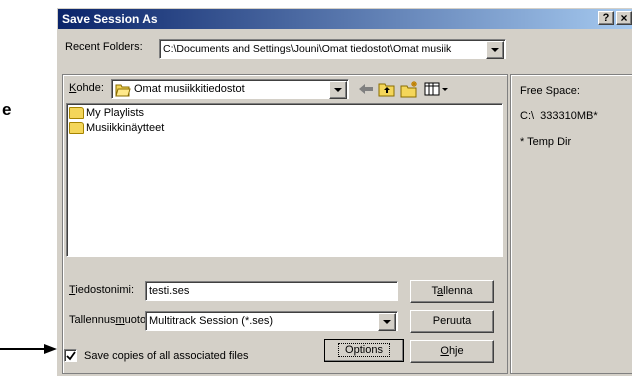  What do you see at coordinates (624, 18) in the screenshot?
I see `close-button: ×` at bounding box center [624, 18].